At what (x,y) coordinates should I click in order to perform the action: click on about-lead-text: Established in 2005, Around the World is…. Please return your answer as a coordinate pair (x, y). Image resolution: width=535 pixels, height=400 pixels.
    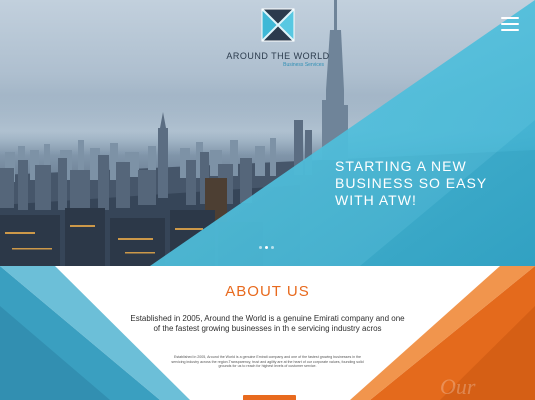
    Looking at the image, I should click on (267, 323).